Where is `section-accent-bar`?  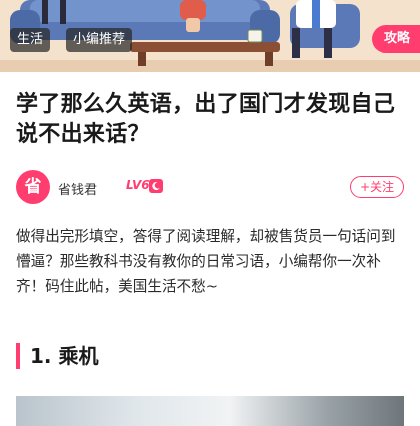
section-accent-bar is located at coordinates (18, 356).